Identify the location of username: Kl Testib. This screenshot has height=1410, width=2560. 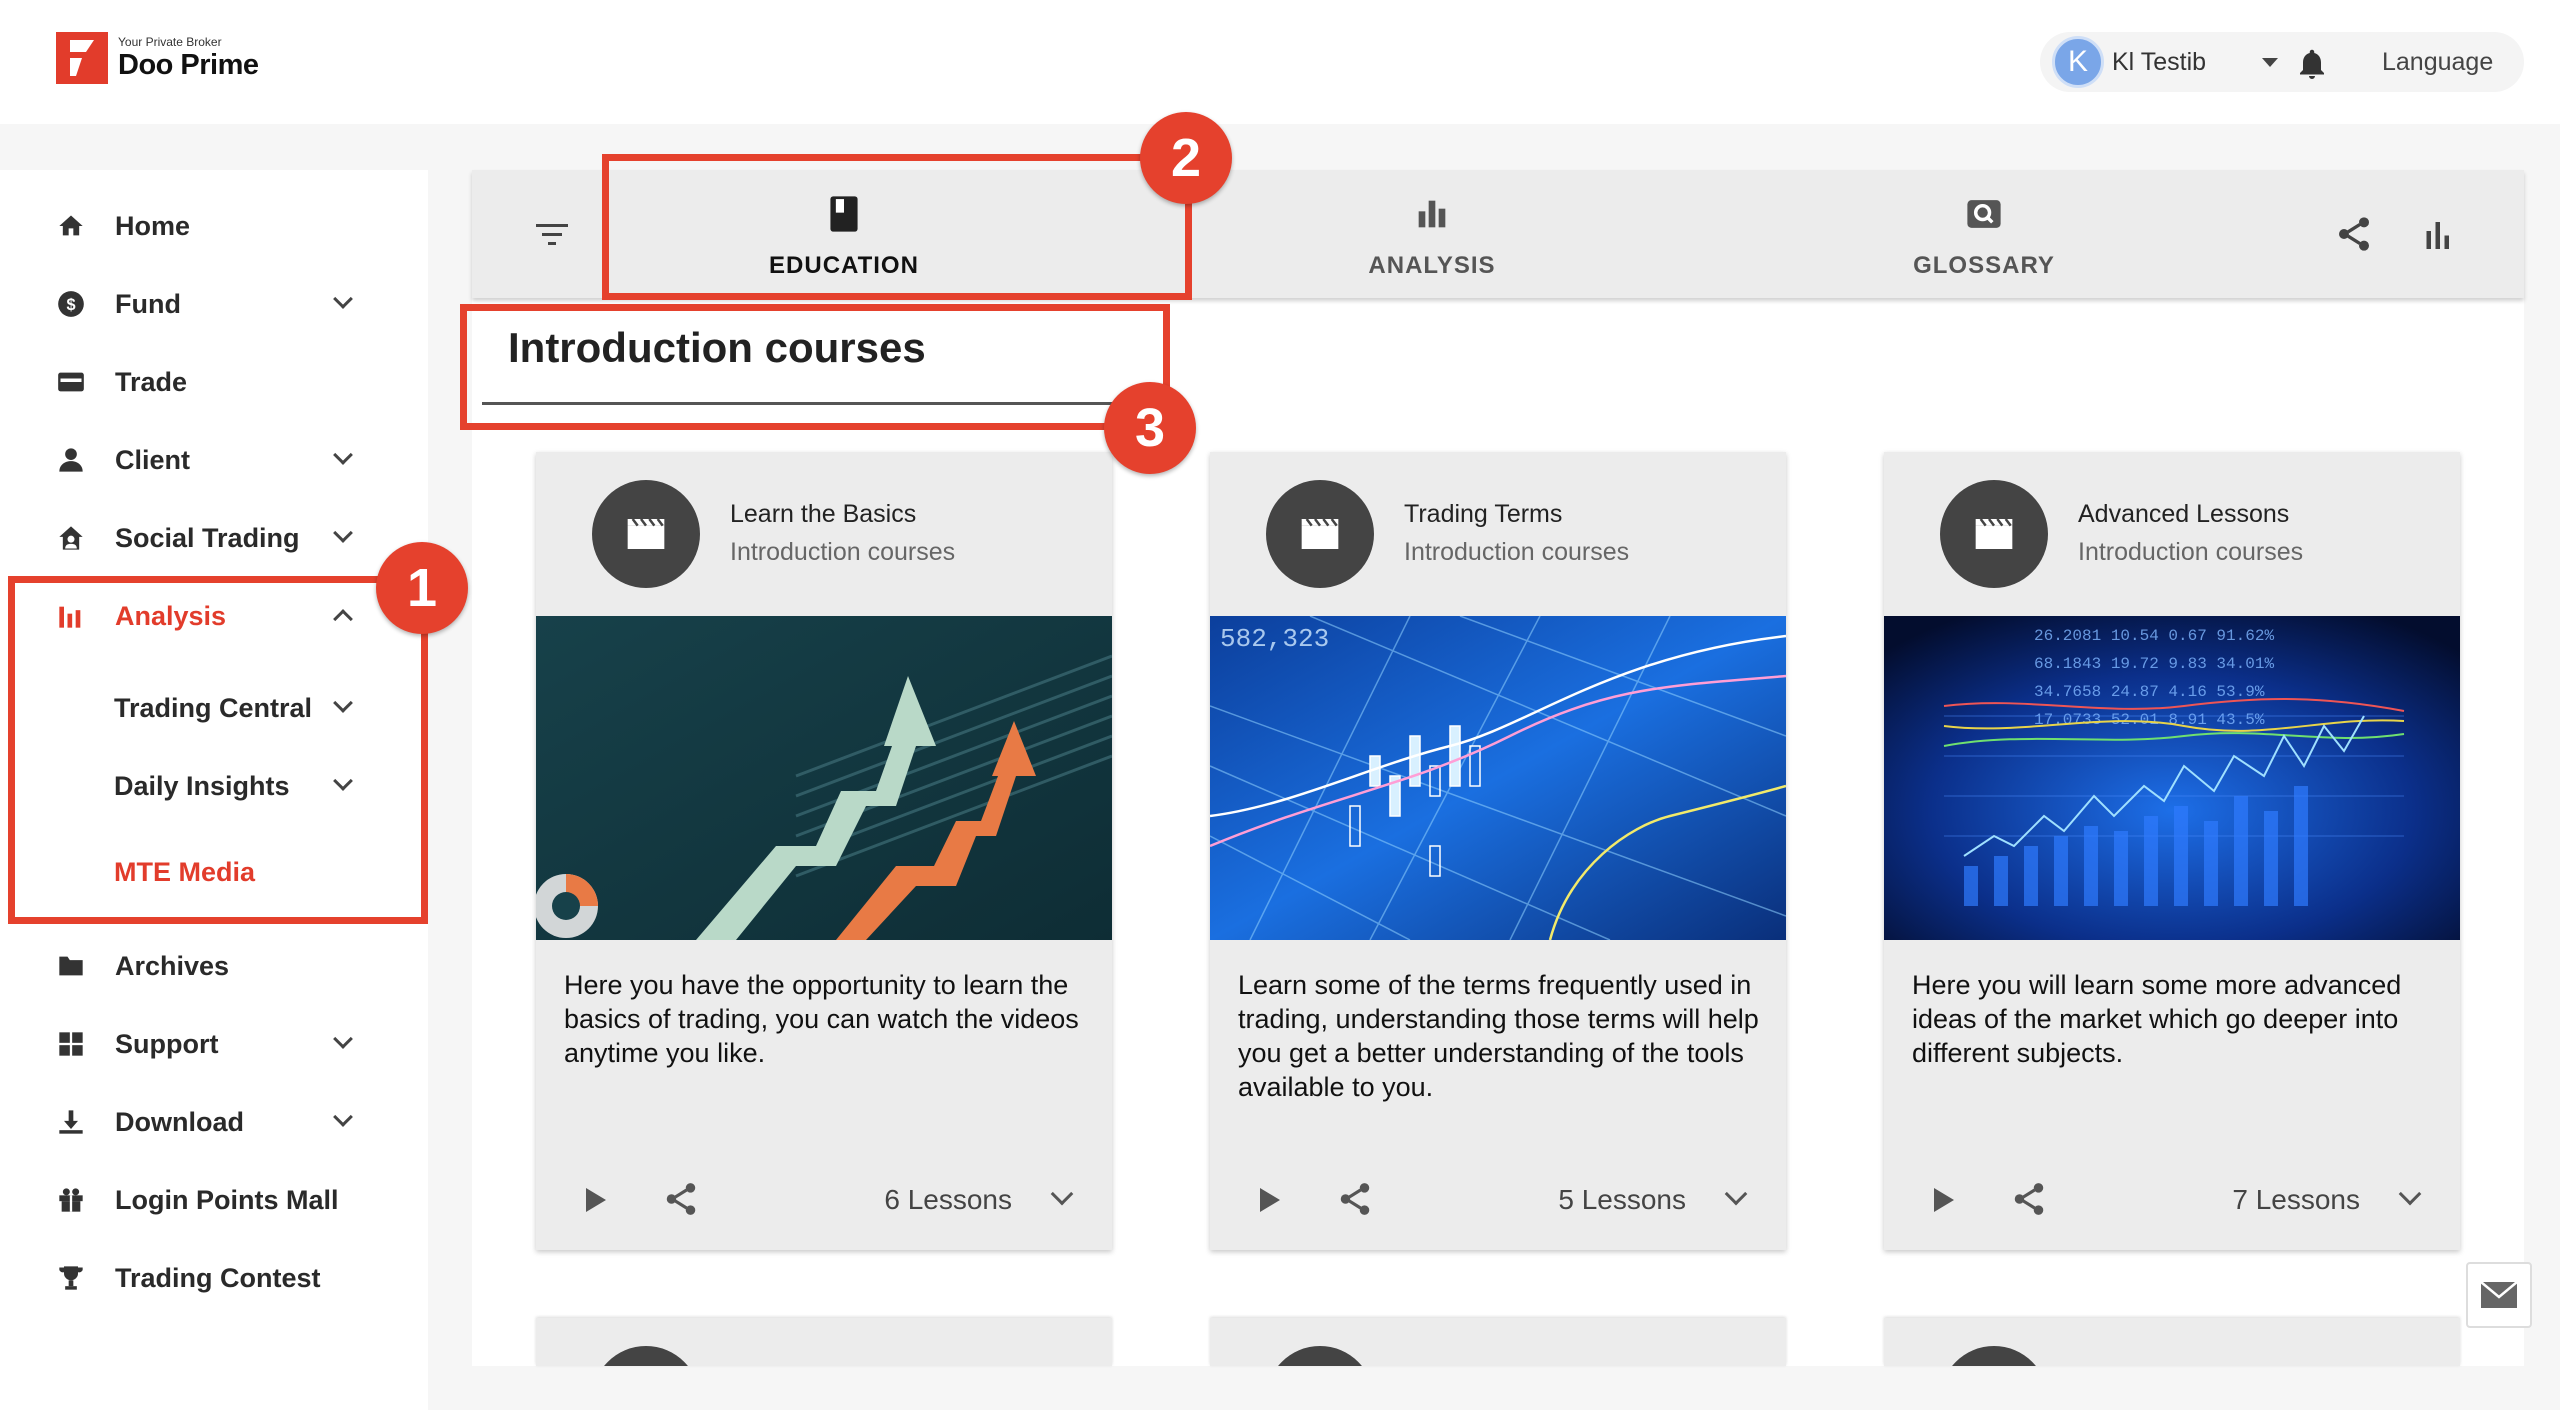
(2159, 62).